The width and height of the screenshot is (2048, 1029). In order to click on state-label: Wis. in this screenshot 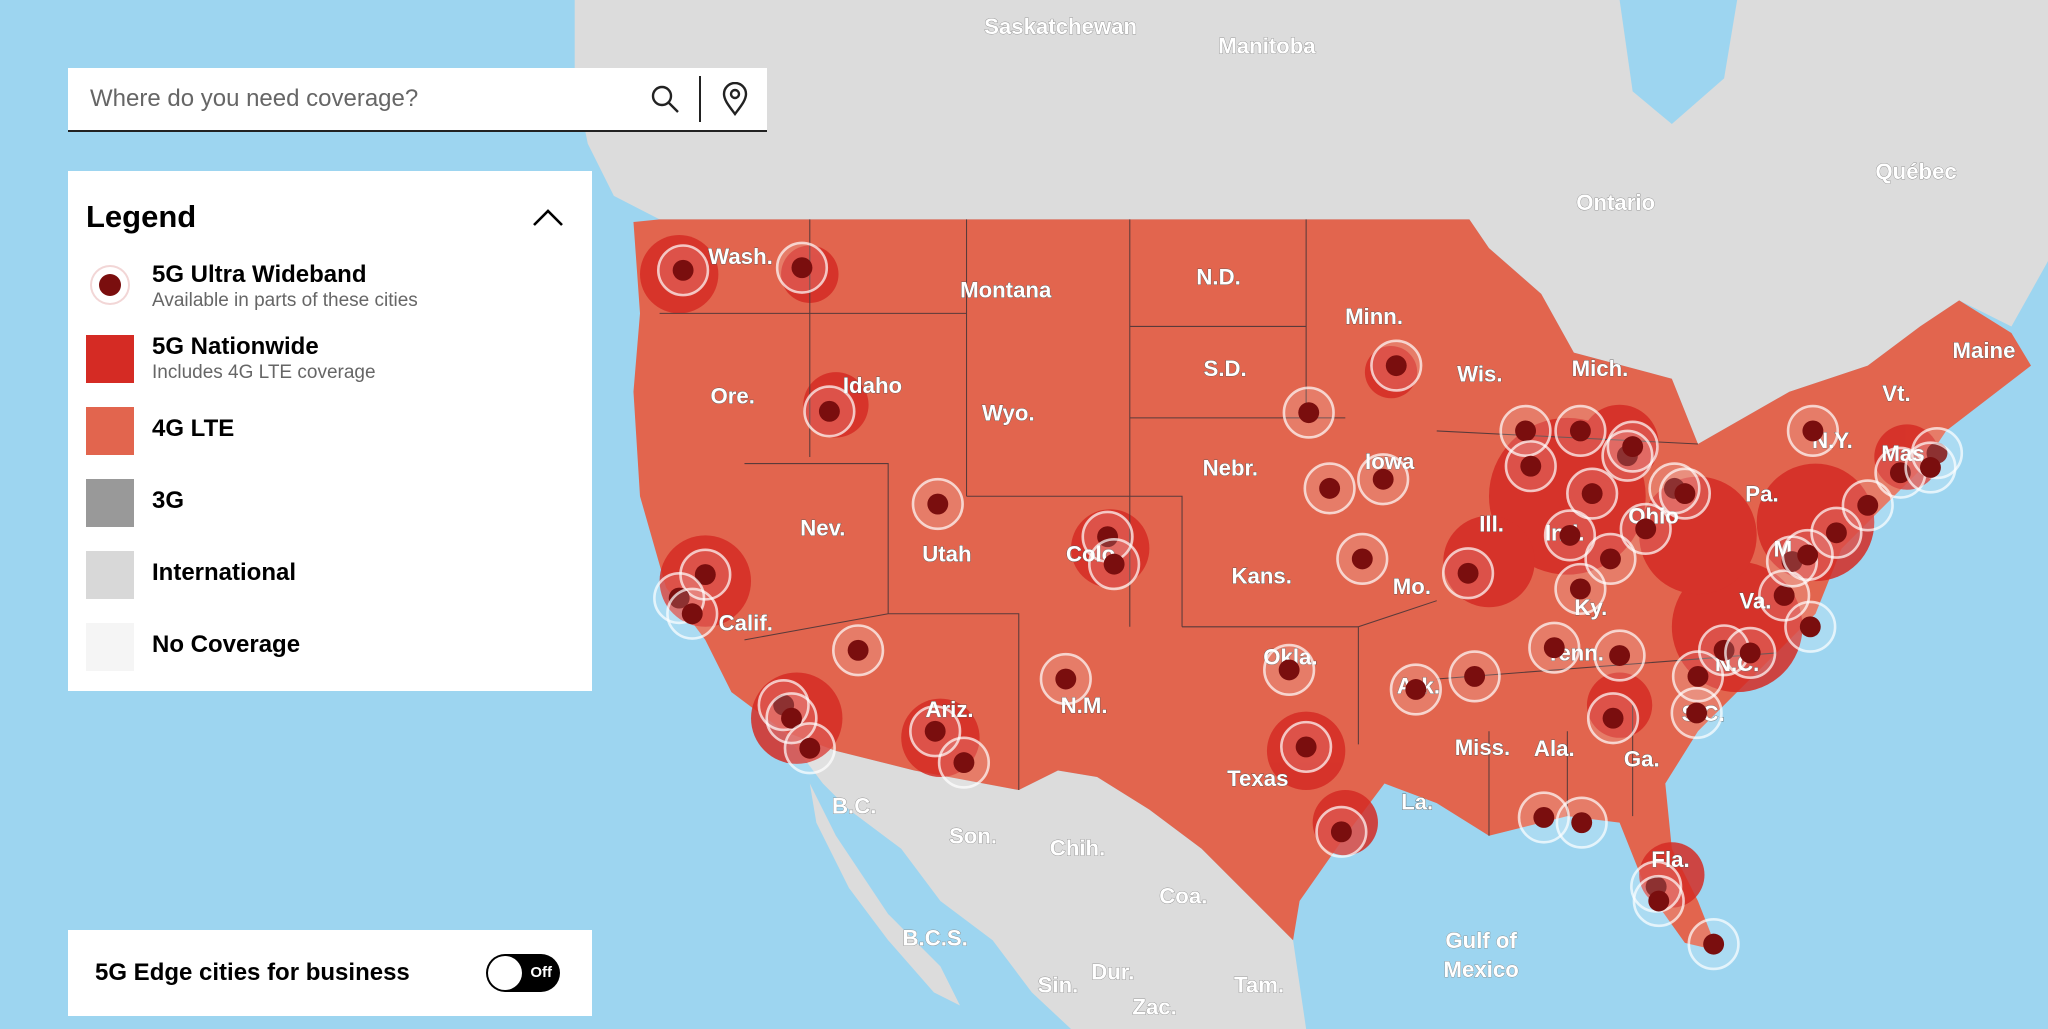, I will do `click(1479, 373)`.